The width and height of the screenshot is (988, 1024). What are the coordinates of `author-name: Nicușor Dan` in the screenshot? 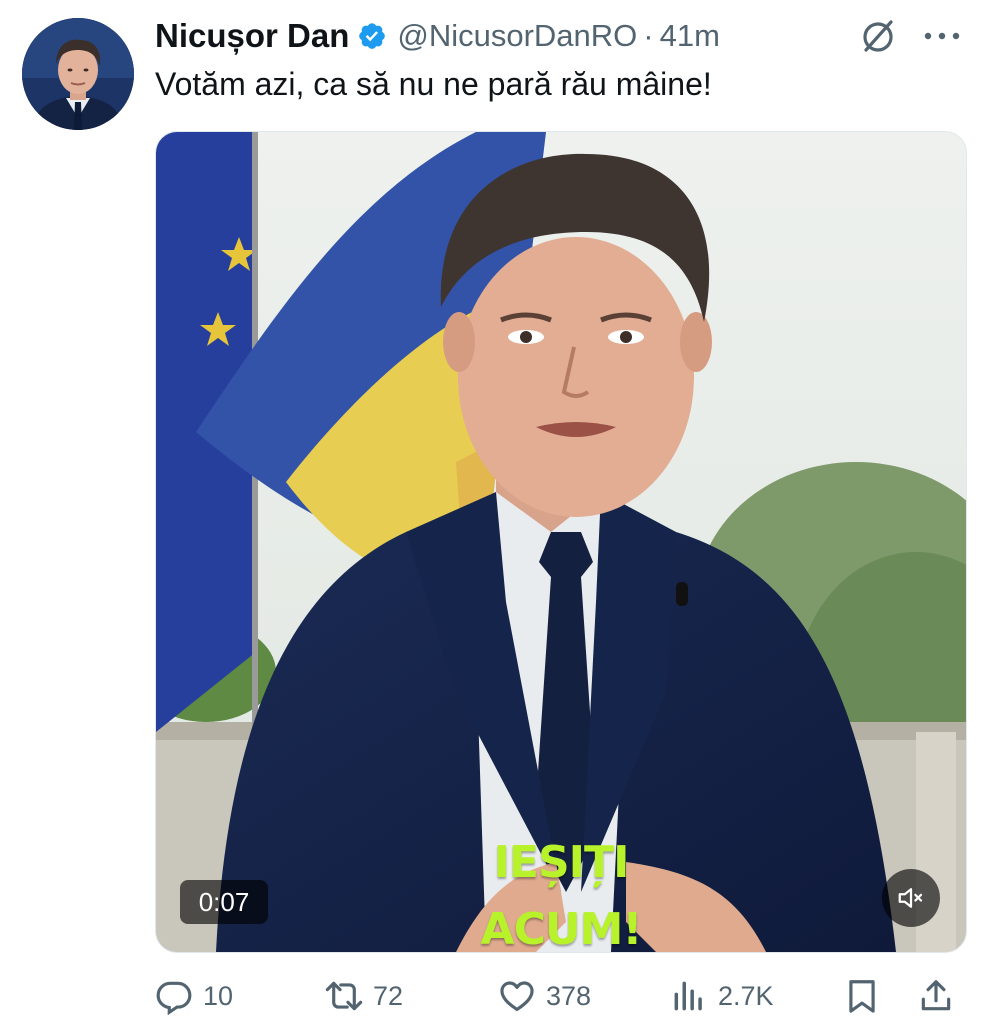 It's located at (252, 36).